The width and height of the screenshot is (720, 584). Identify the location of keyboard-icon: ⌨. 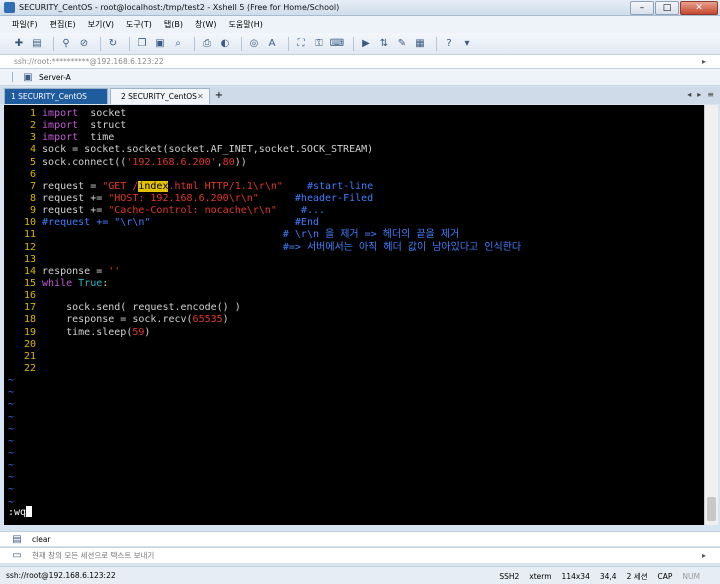
(337, 44).